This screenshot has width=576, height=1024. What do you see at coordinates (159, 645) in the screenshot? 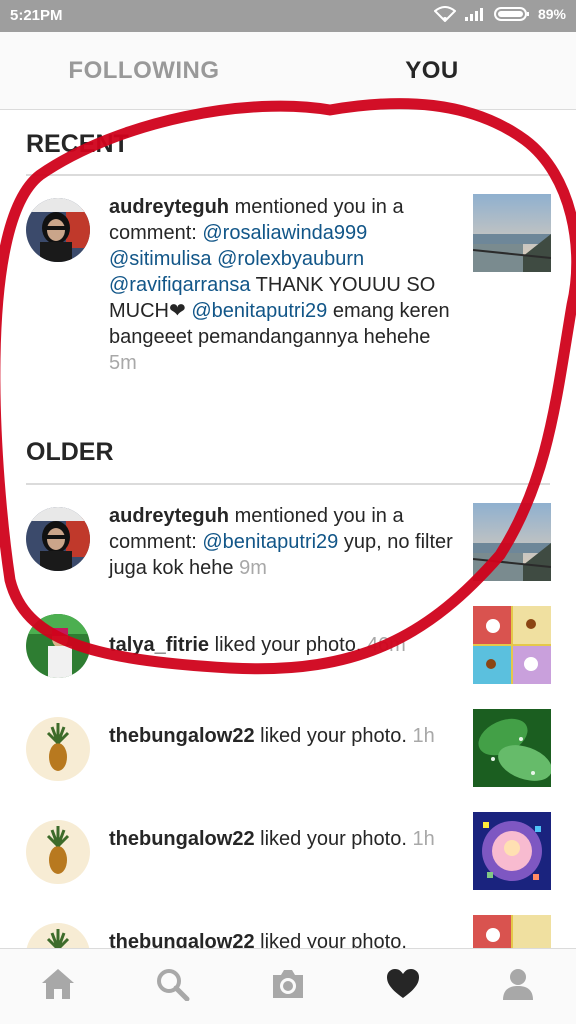
I see `username-link: talya_fitrie` at bounding box center [159, 645].